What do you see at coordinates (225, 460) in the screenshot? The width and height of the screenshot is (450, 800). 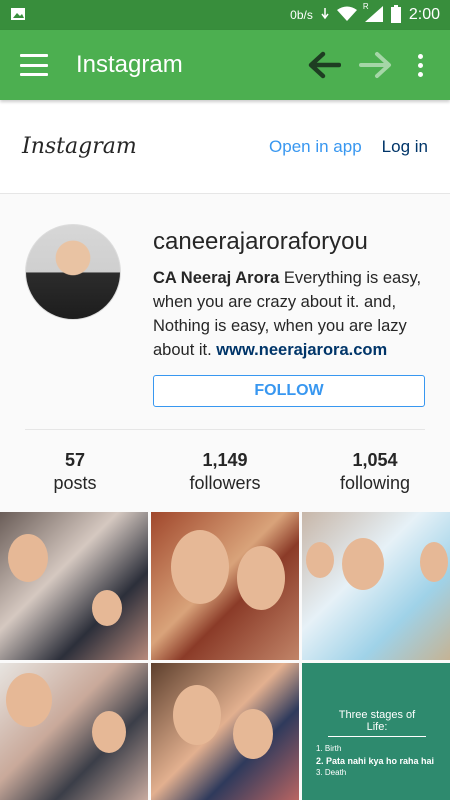 I see `stat-number: 1,149` at bounding box center [225, 460].